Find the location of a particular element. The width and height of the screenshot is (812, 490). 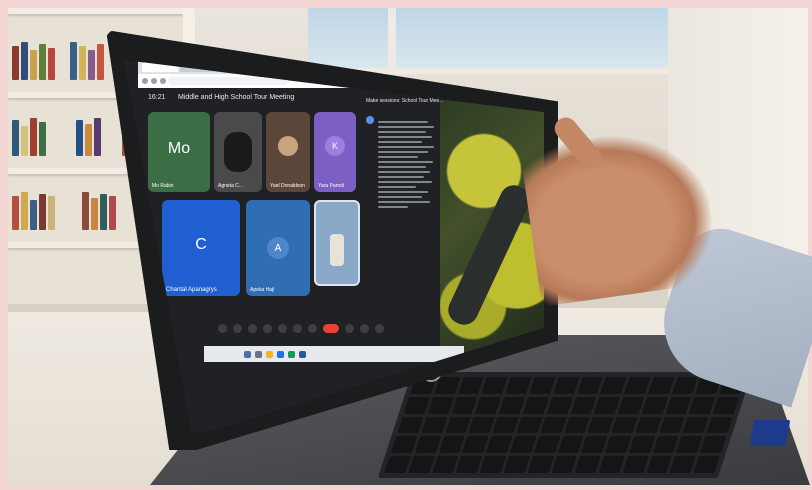

participant-initials: Mo is located at coordinates (179, 148).